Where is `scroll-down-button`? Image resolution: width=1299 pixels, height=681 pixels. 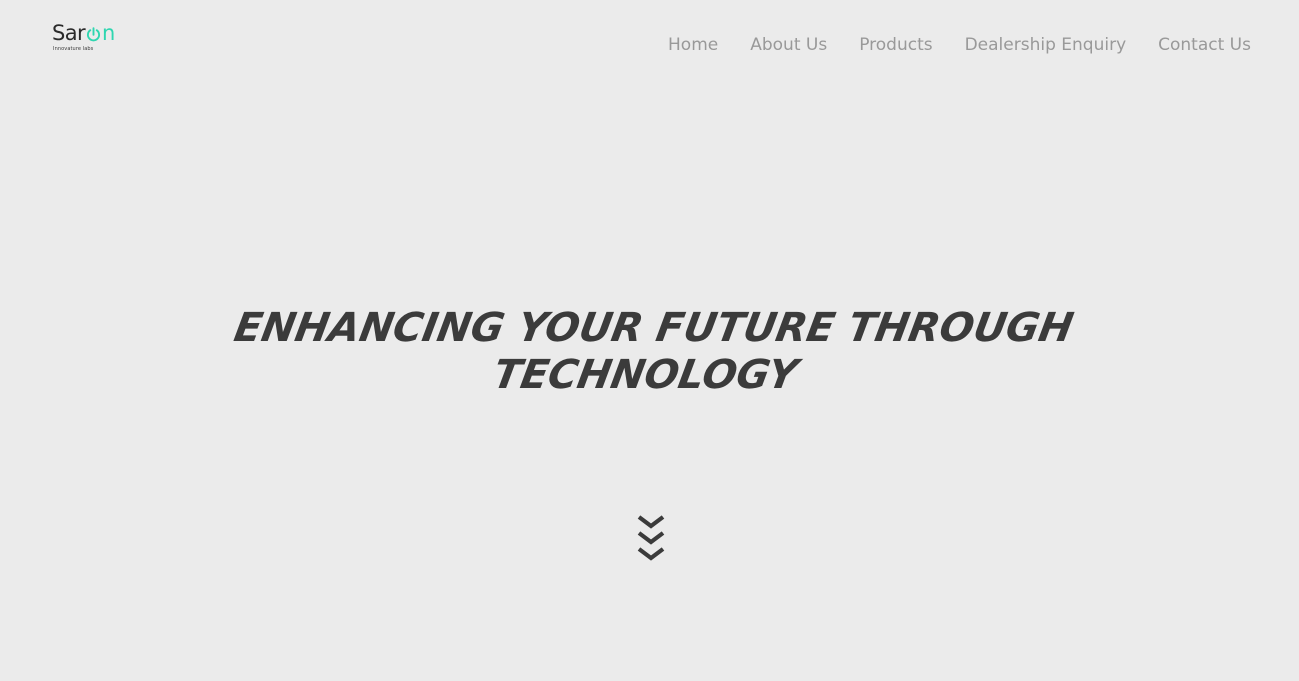
scroll-down-button is located at coordinates (651, 539).